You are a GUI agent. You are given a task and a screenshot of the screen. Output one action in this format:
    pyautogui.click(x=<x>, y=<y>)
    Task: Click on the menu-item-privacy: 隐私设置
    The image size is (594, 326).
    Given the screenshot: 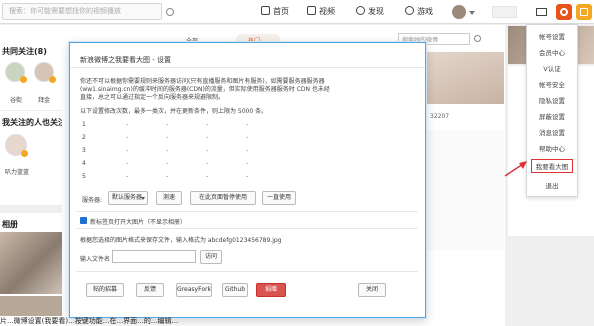 What is the action you would take?
    pyautogui.click(x=552, y=101)
    